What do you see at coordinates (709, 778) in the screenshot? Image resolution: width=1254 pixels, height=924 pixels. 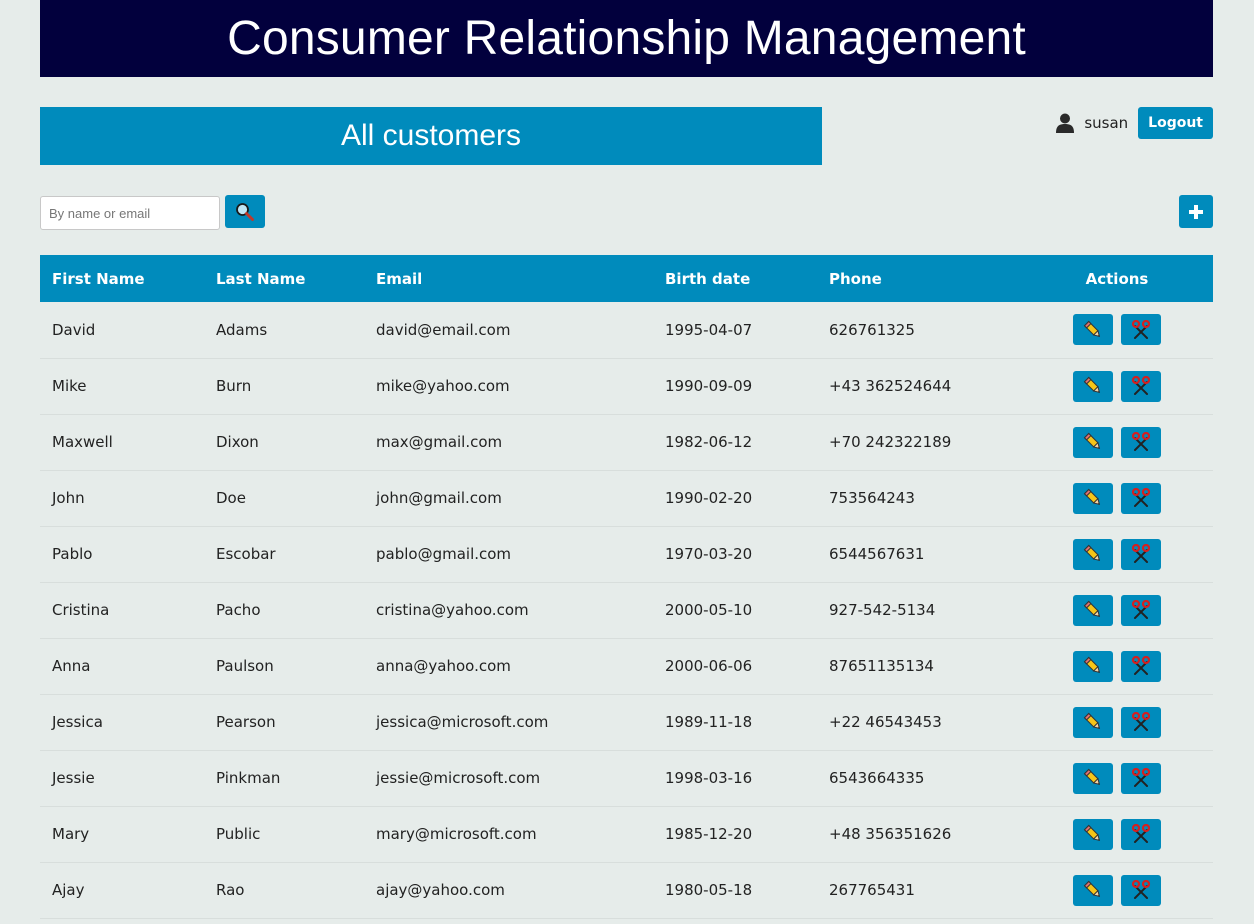 I see `birth-date-cell: 1998-03-16` at bounding box center [709, 778].